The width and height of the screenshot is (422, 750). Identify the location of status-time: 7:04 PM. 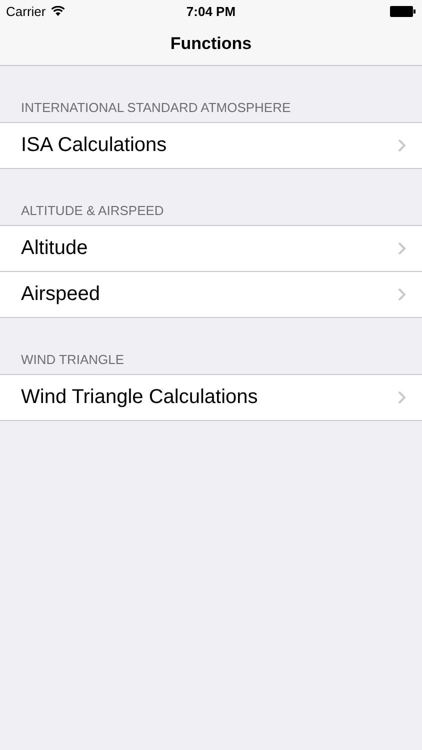
(211, 11).